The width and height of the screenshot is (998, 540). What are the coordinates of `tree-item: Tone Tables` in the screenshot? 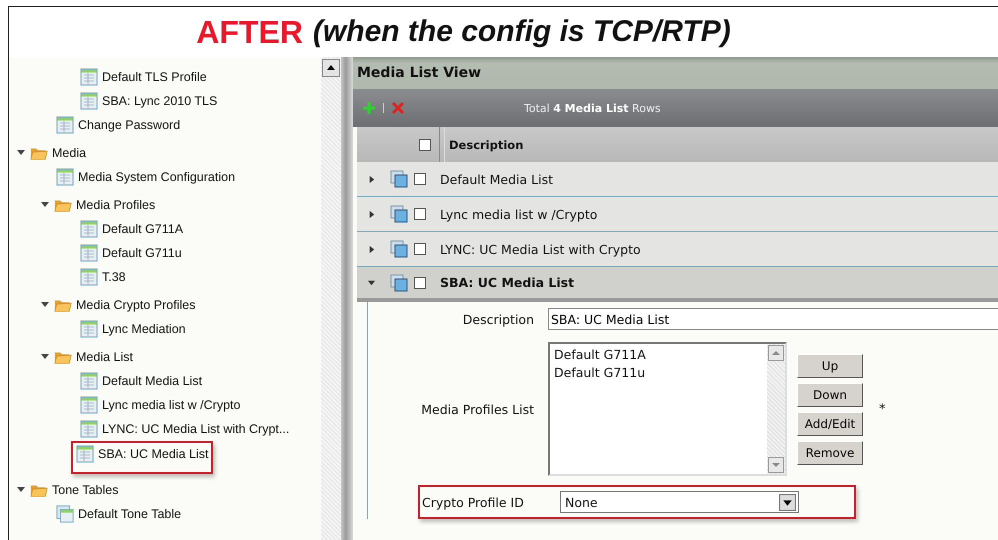 It's located at (67, 490).